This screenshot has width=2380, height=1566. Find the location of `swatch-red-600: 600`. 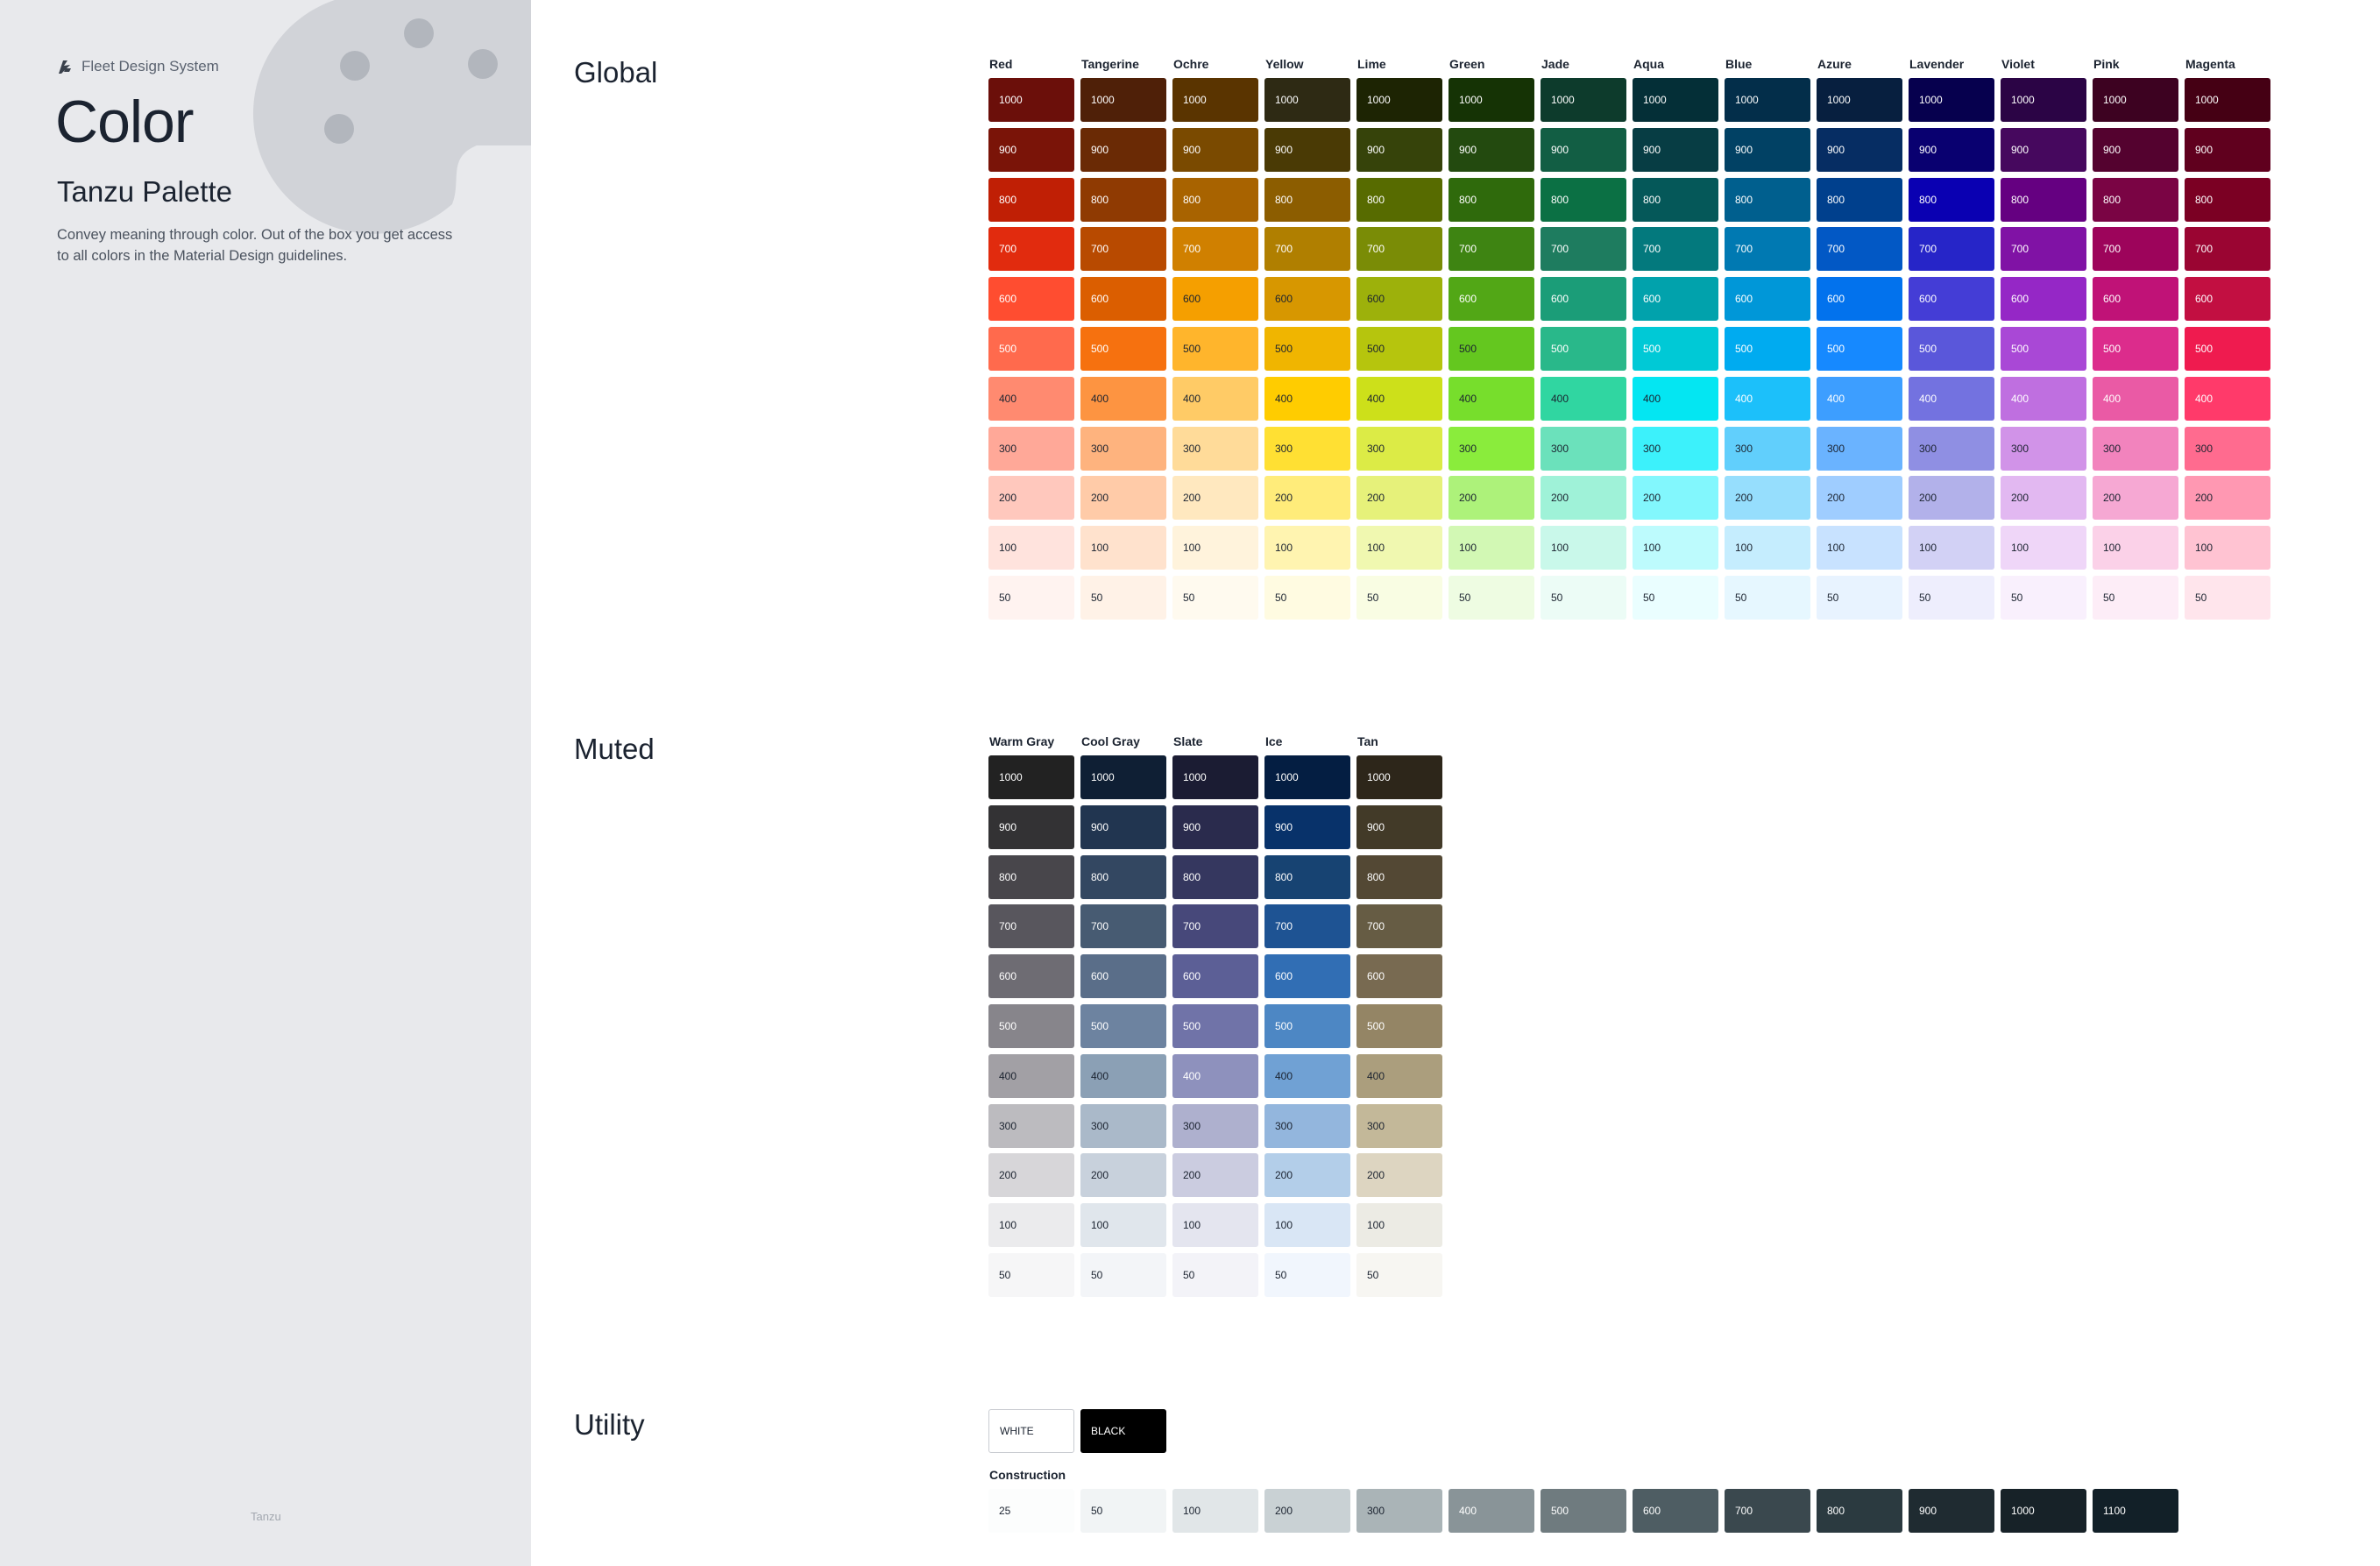

swatch-red-600: 600 is located at coordinates (1031, 300).